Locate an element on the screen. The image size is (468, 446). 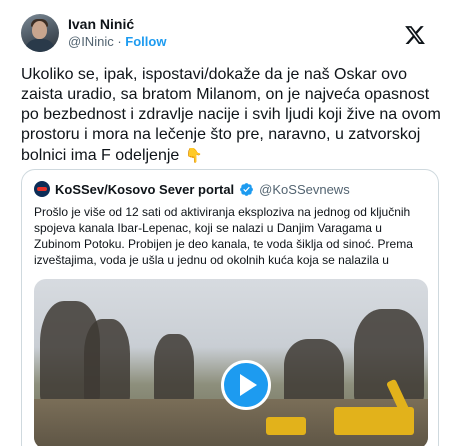
quoted-avatar is located at coordinates (42, 189).